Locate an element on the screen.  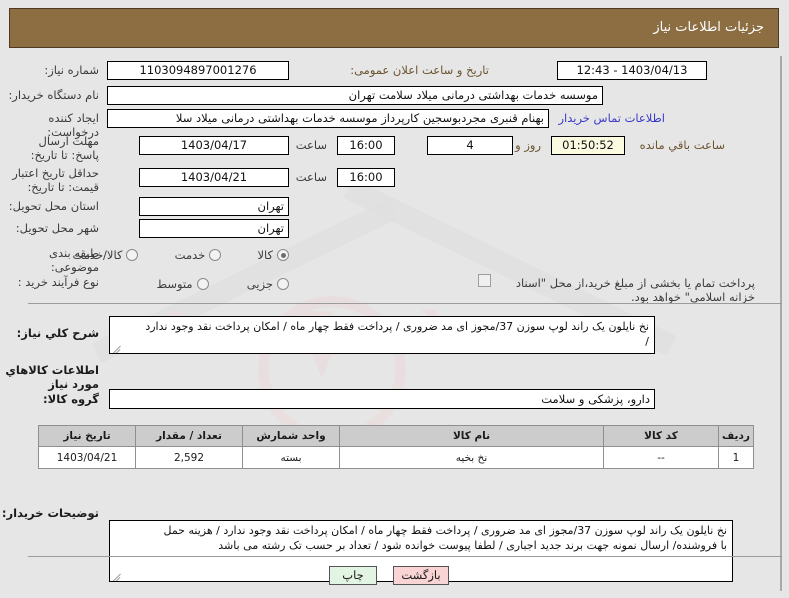
price-validity-time-label: ساعت is located at coordinates (311, 177).